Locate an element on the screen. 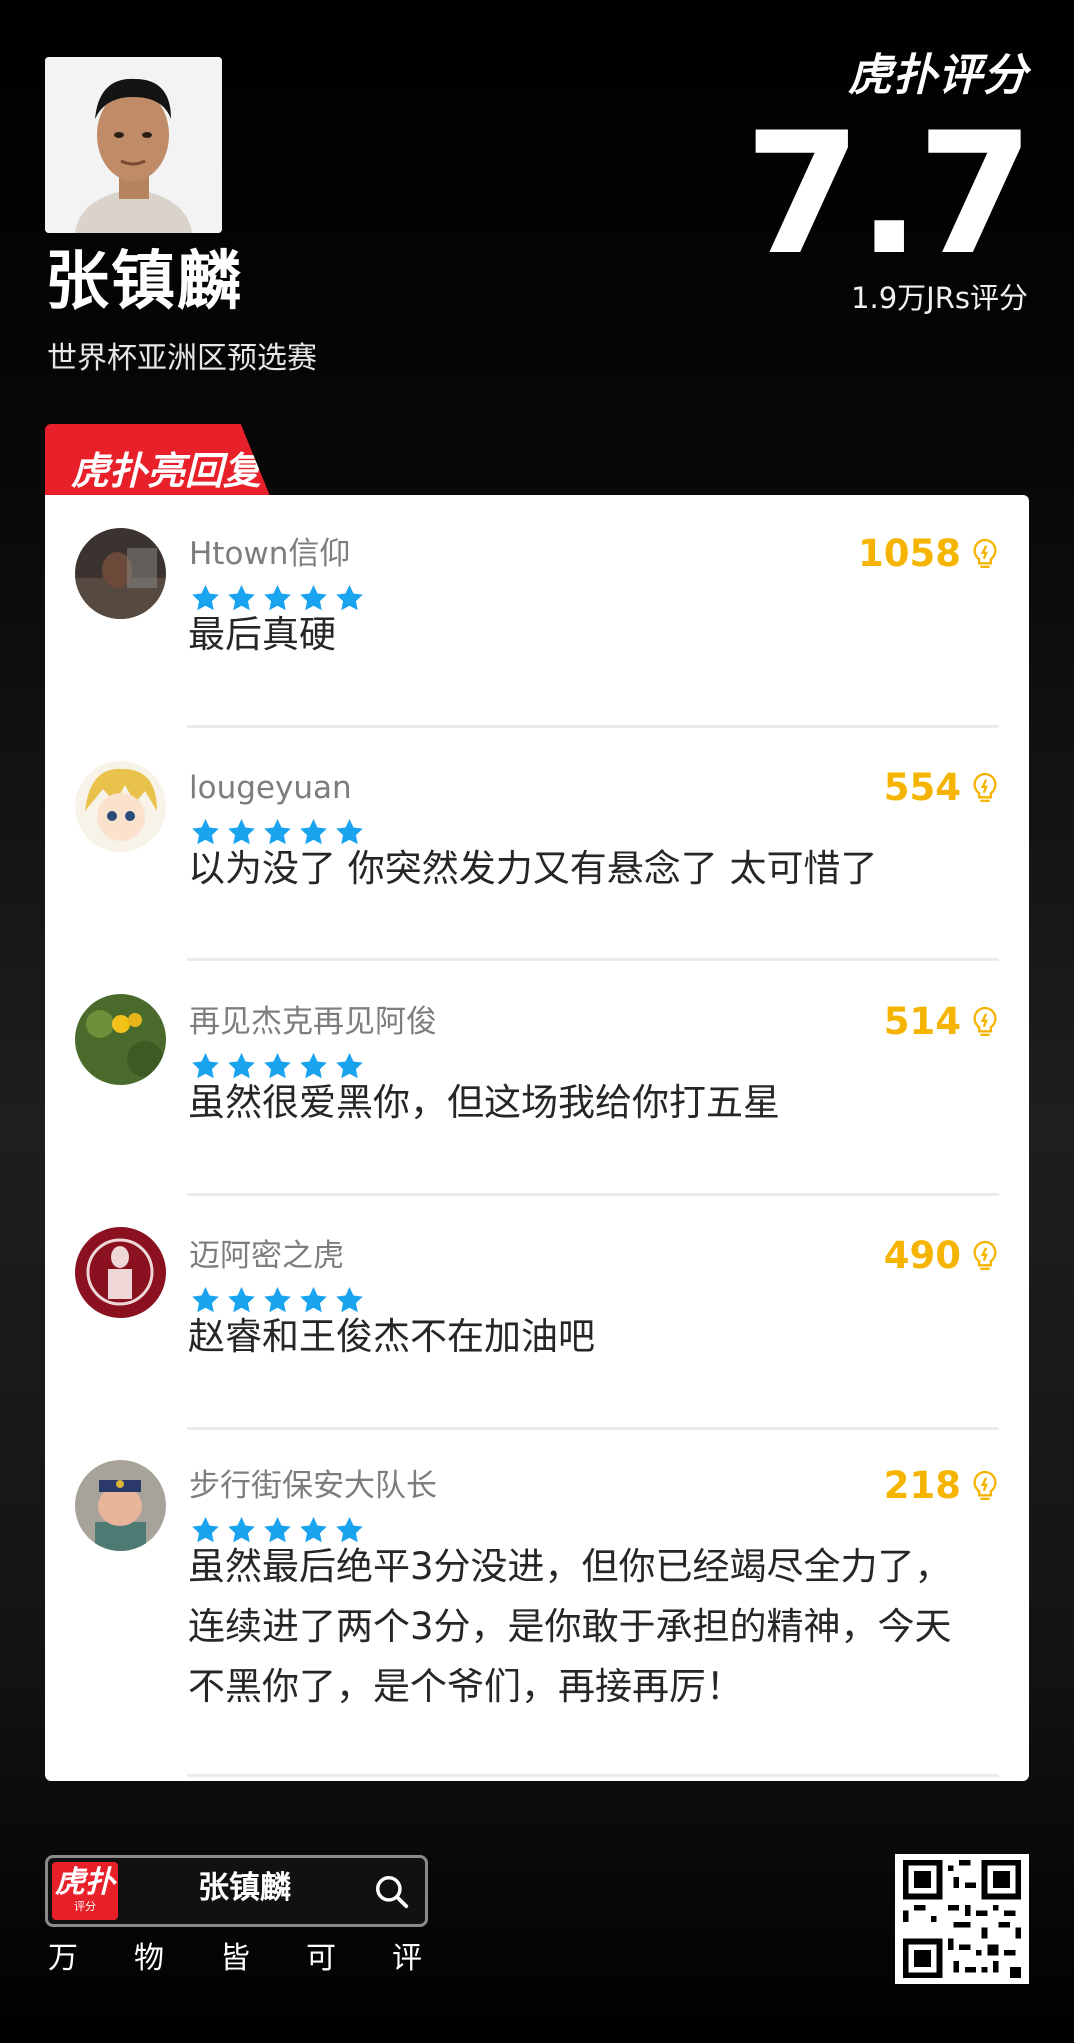 The width and height of the screenshot is (1074, 2043). like-count: 218 is located at coordinates (941, 1485).